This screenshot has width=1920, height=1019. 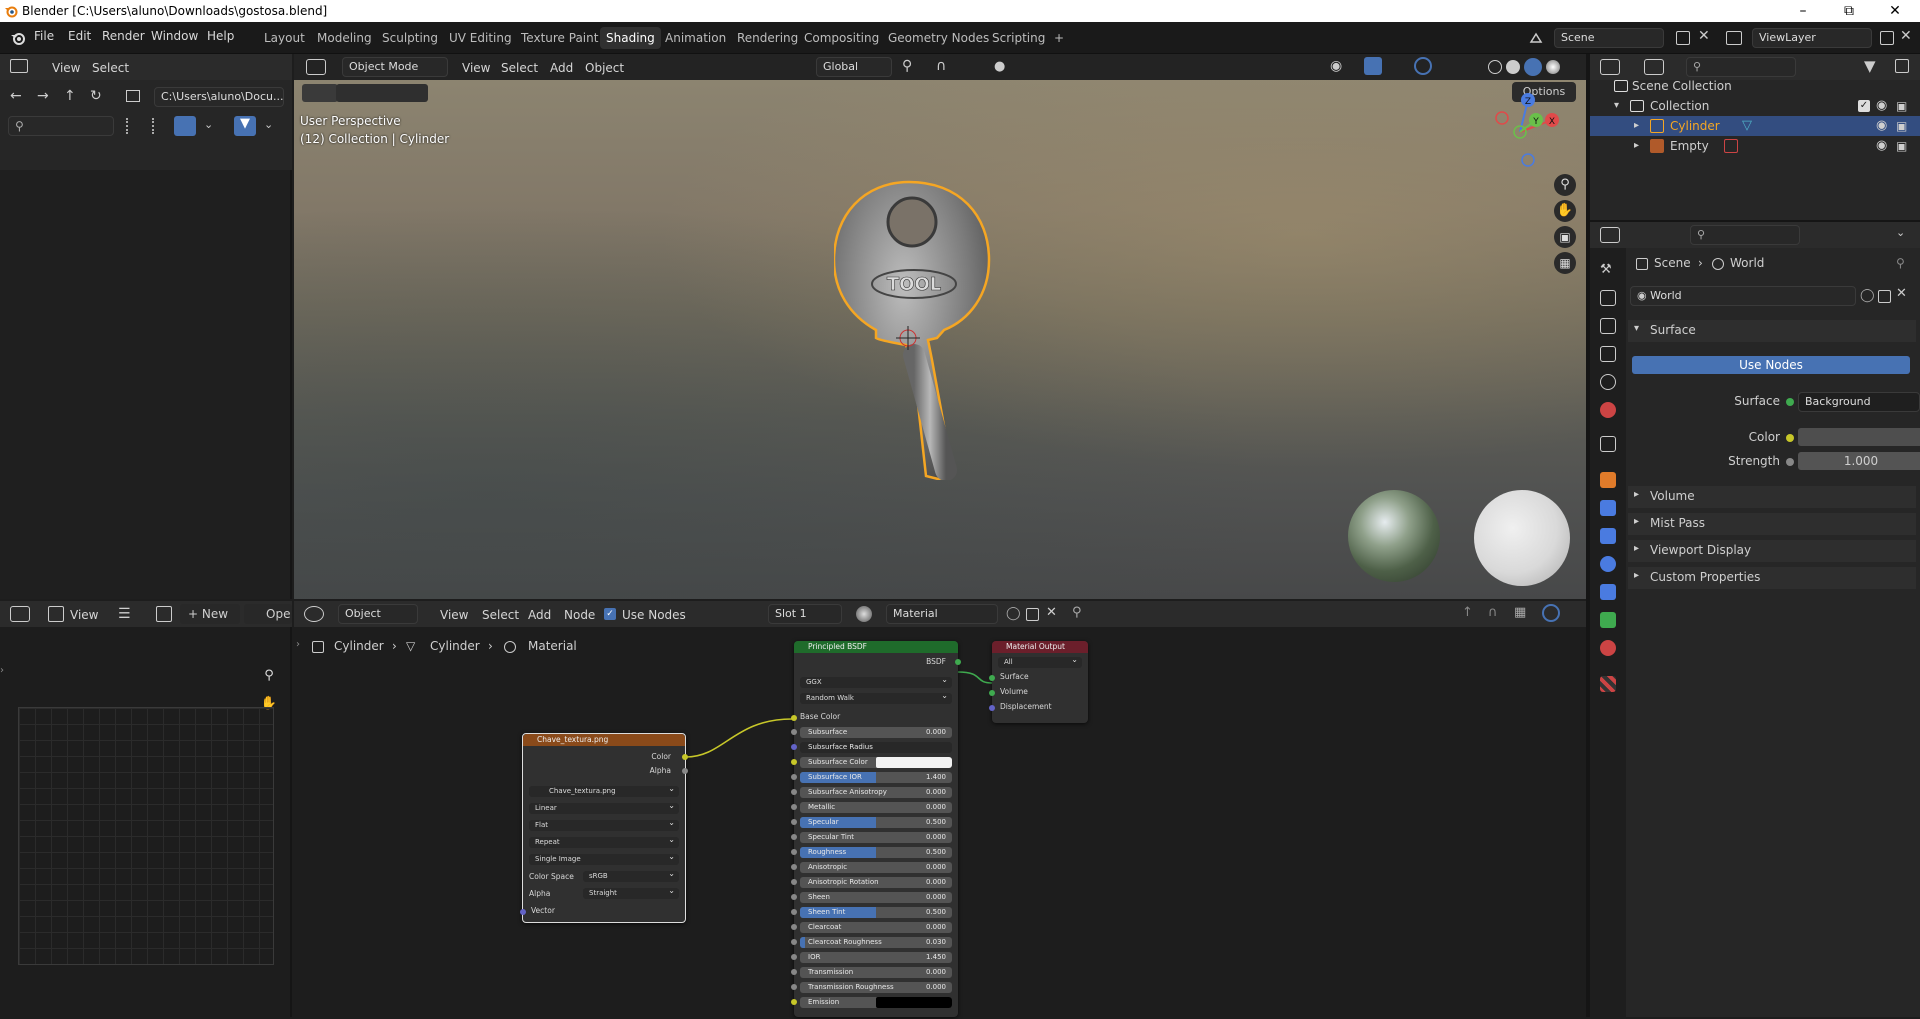 What do you see at coordinates (876, 647) in the screenshot?
I see `principled-bsdf-node-header: Principled BSDF` at bounding box center [876, 647].